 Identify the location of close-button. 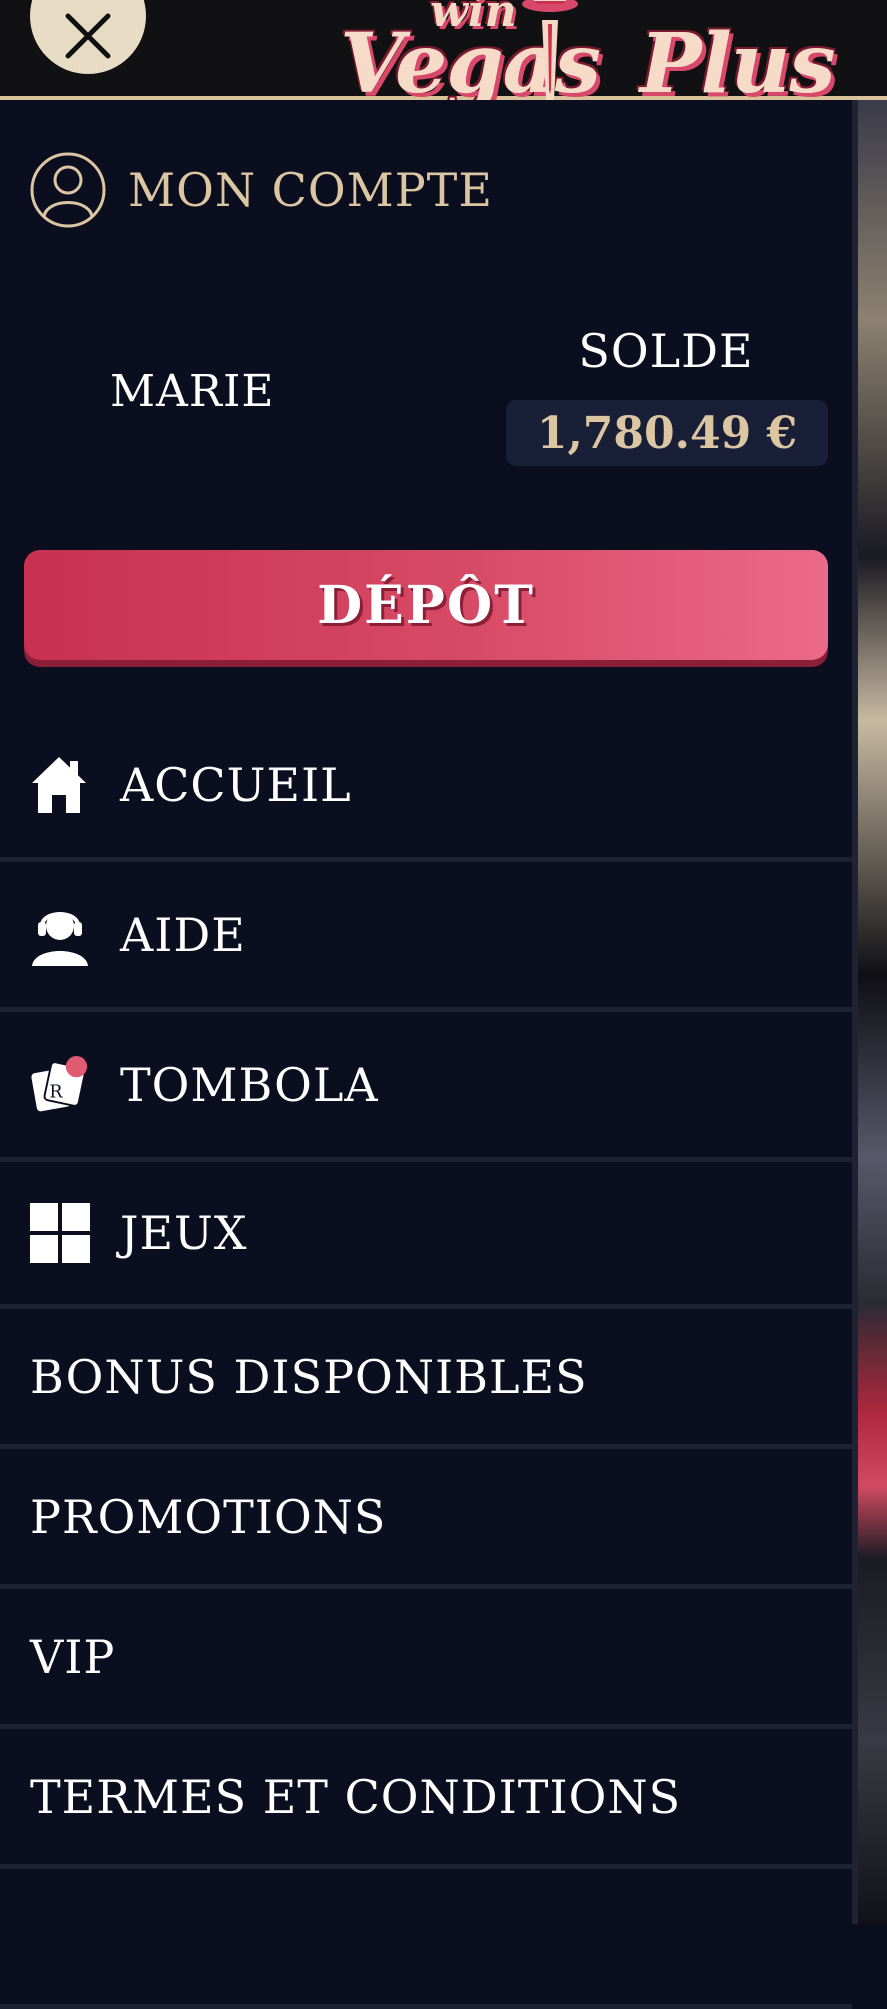
(88, 37).